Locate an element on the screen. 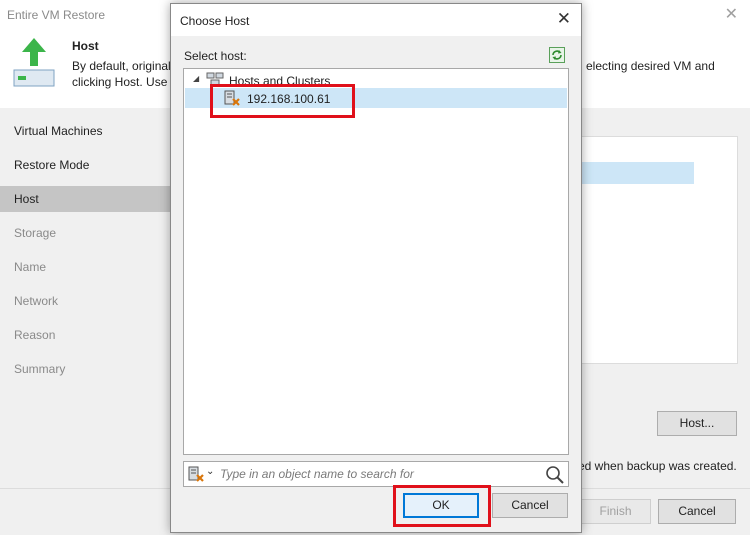 The image size is (750, 535). wizard-close-icon: ✕ is located at coordinates (731, 14).